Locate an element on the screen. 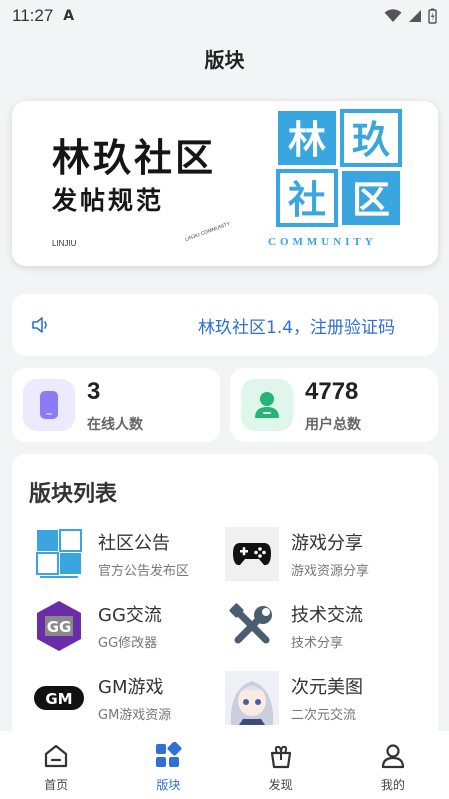 This screenshot has width=449, height=799. board-item-desc: GG修改器 is located at coordinates (128, 643).